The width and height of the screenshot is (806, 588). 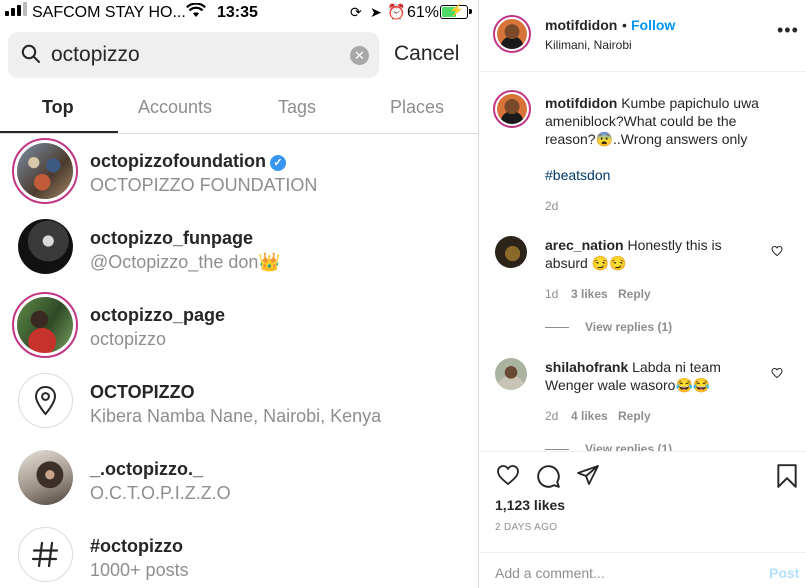 What do you see at coordinates (655, 254) in the screenshot?
I see `comment: arec_nation Honestly this is absurd 😏😏` at bounding box center [655, 254].